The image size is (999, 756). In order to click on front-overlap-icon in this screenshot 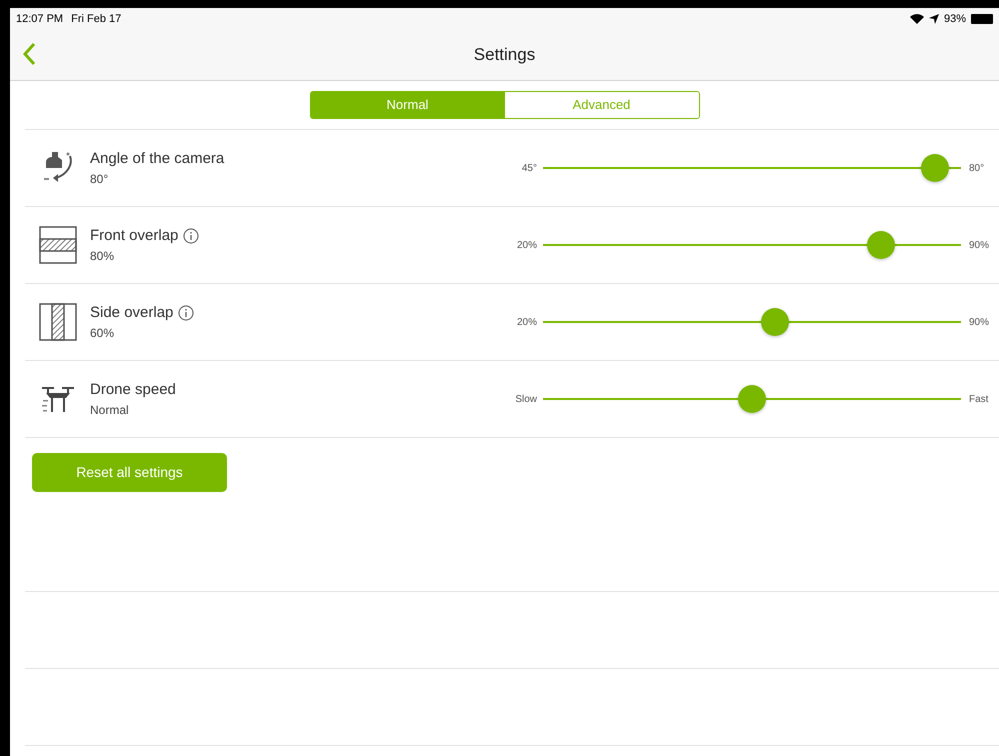, I will do `click(57, 245)`.